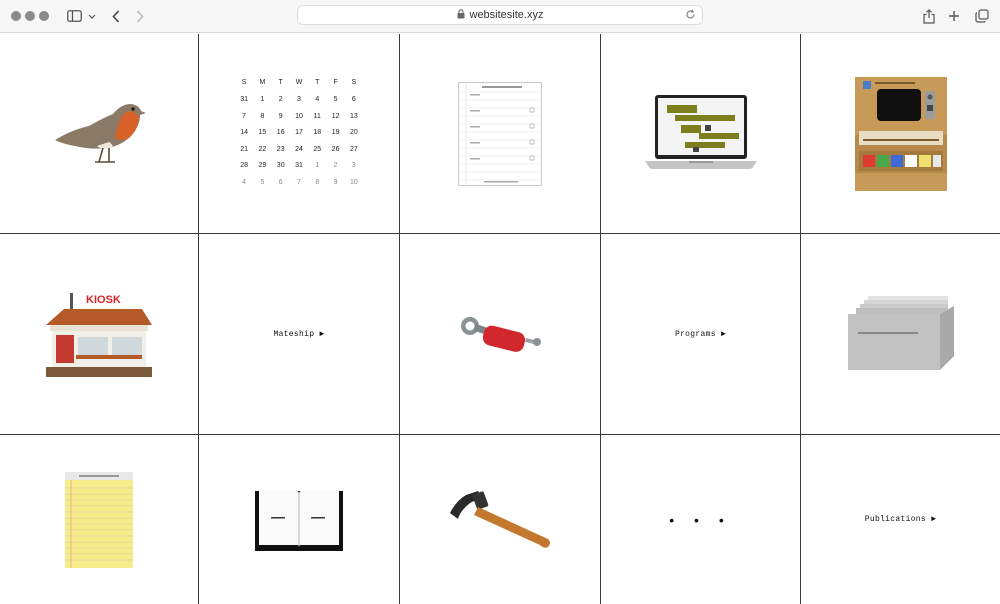 This screenshot has width=1000, height=604. I want to click on kiosk-icon: KIOSK, so click(99, 335).